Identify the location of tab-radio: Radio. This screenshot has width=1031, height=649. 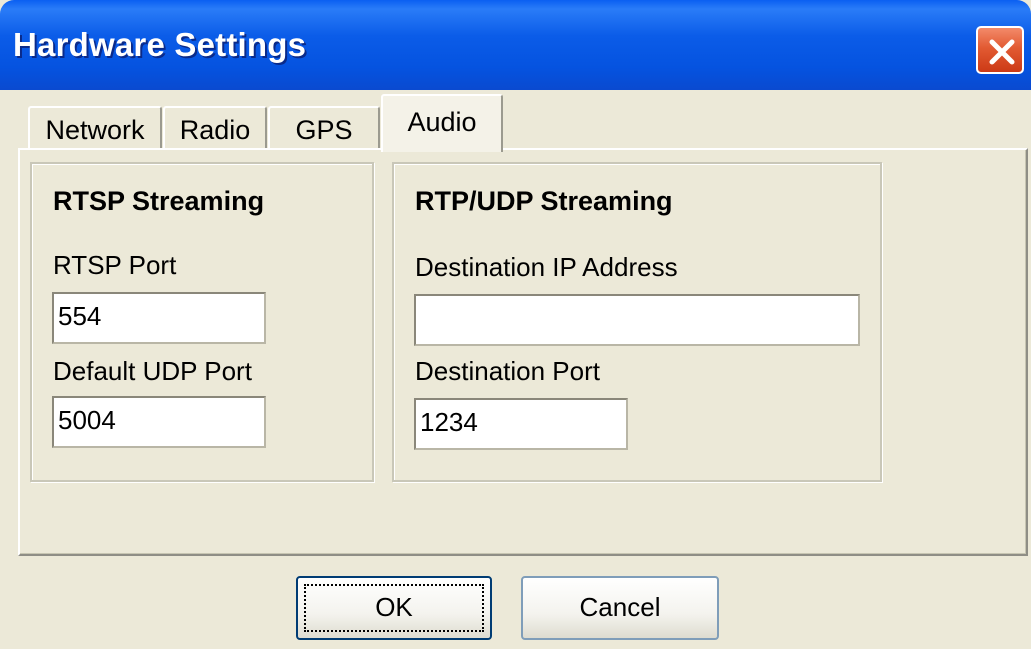
(215, 128).